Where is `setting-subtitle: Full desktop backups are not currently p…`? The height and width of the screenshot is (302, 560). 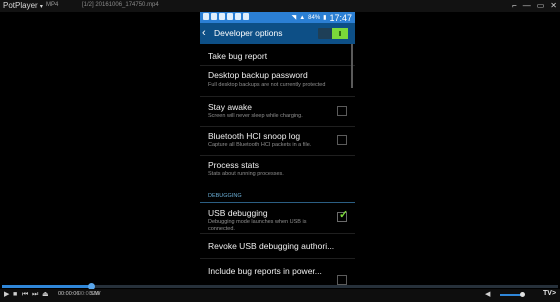
setting-subtitle: Full desktop backups are not currently p… is located at coordinates (267, 85).